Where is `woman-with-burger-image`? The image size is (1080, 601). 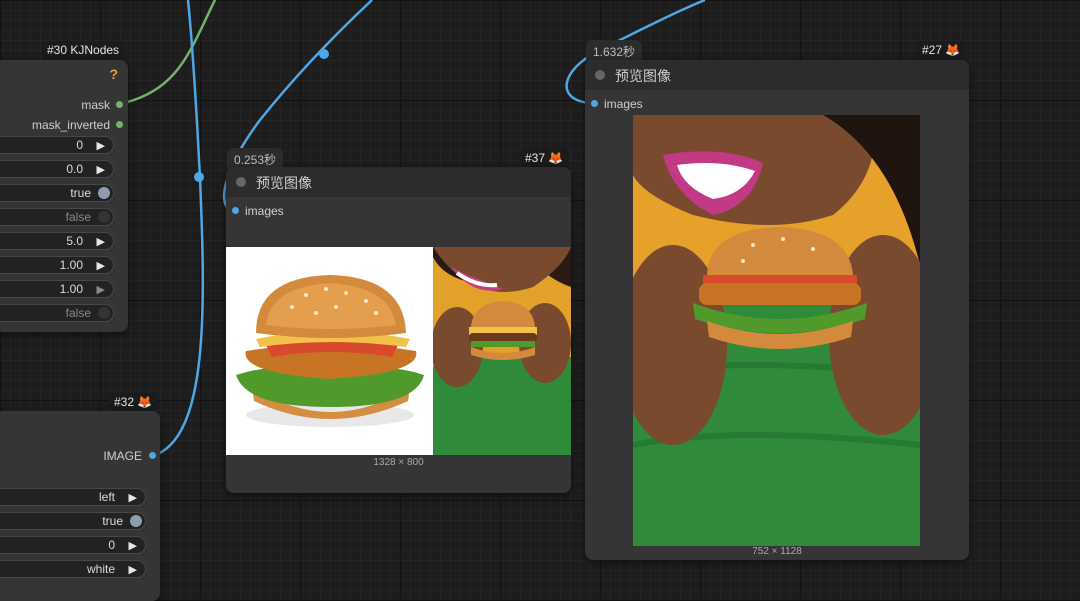
woman-with-burger-image is located at coordinates (502, 351).